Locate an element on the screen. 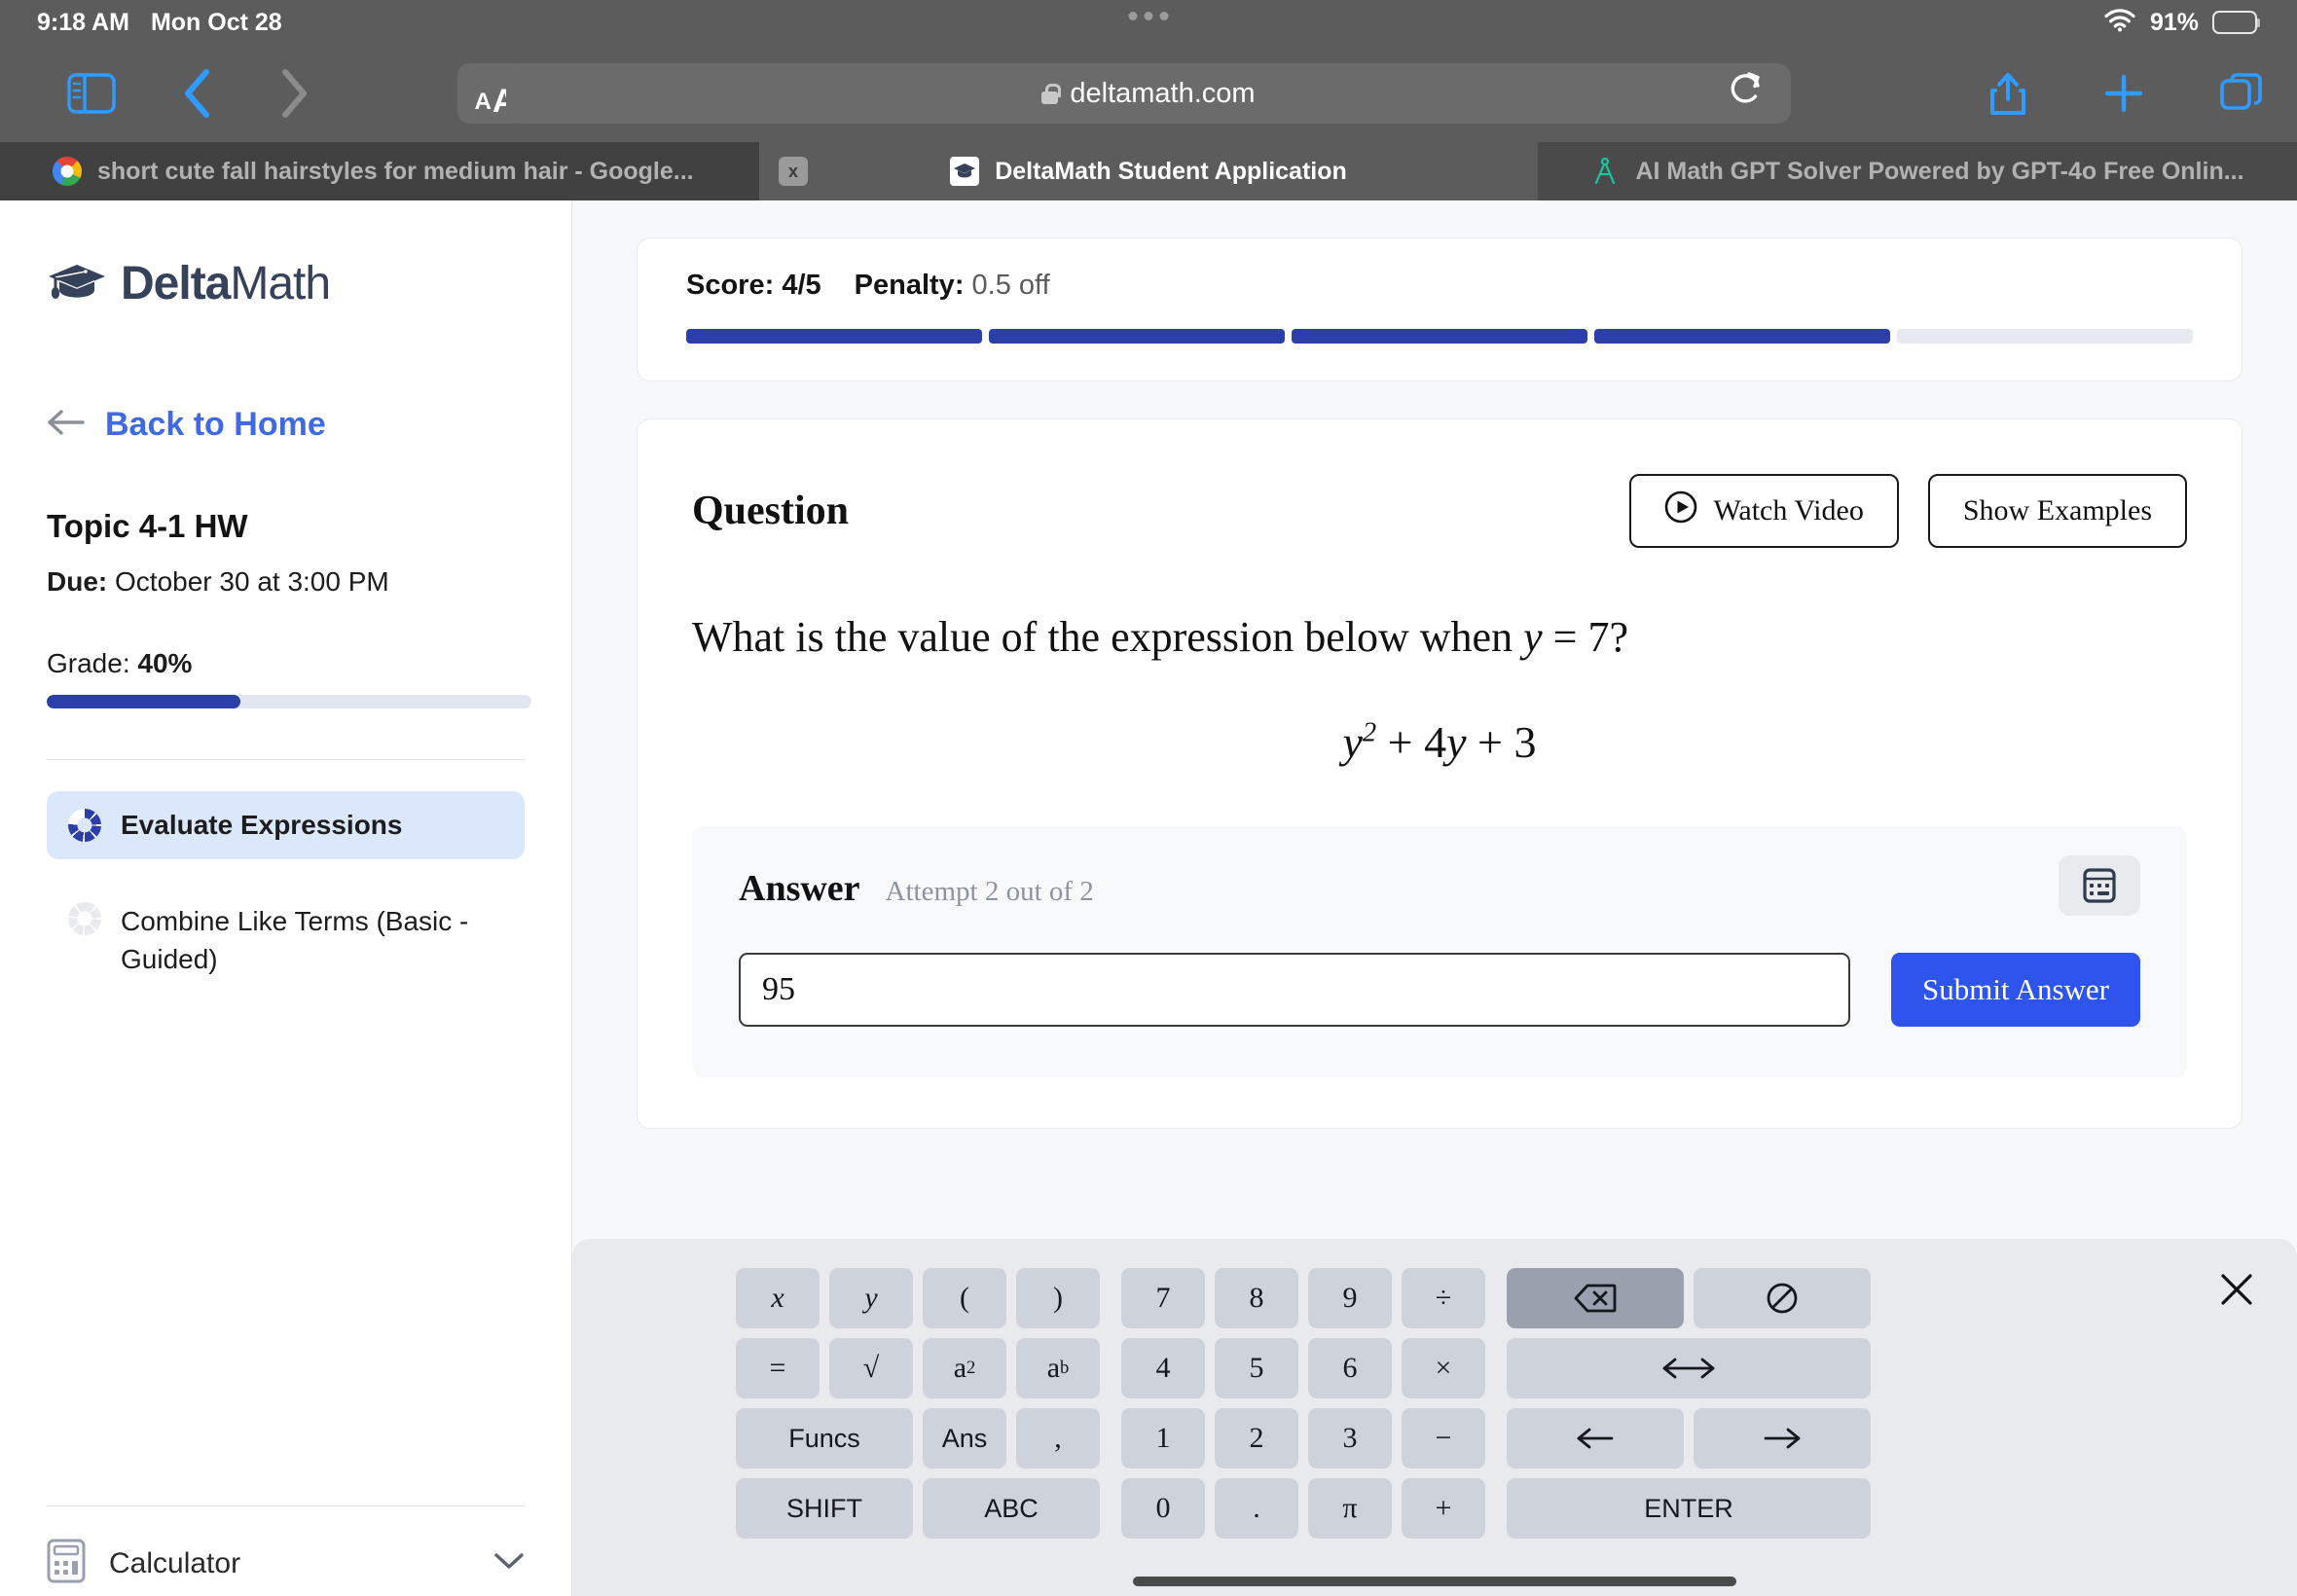  key-9: 9 is located at coordinates (1350, 1298).